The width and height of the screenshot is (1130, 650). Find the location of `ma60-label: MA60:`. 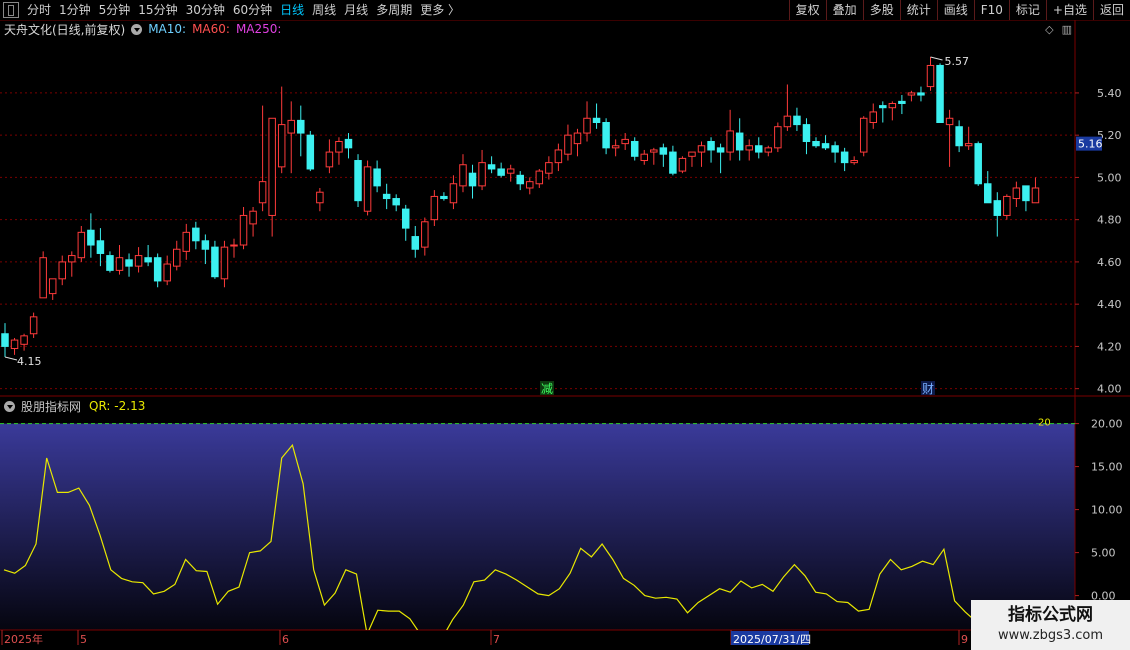

ma60-label: MA60: is located at coordinates (211, 29).